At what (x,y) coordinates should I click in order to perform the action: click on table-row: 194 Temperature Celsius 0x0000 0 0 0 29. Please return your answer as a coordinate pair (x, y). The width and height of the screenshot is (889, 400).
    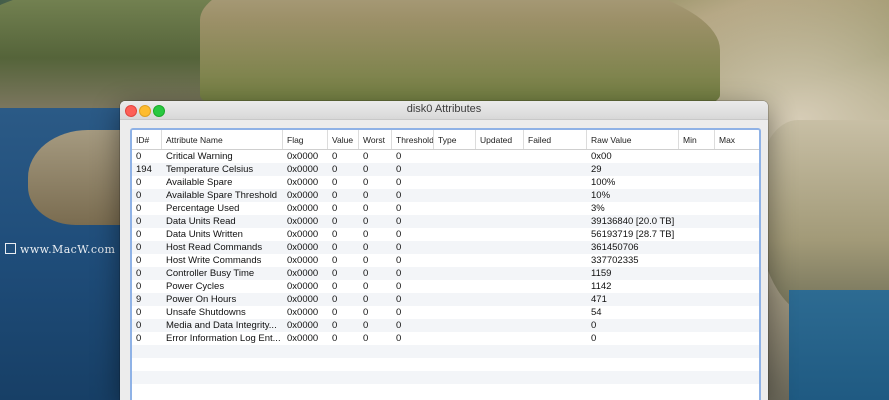
    Looking at the image, I should click on (445, 169).